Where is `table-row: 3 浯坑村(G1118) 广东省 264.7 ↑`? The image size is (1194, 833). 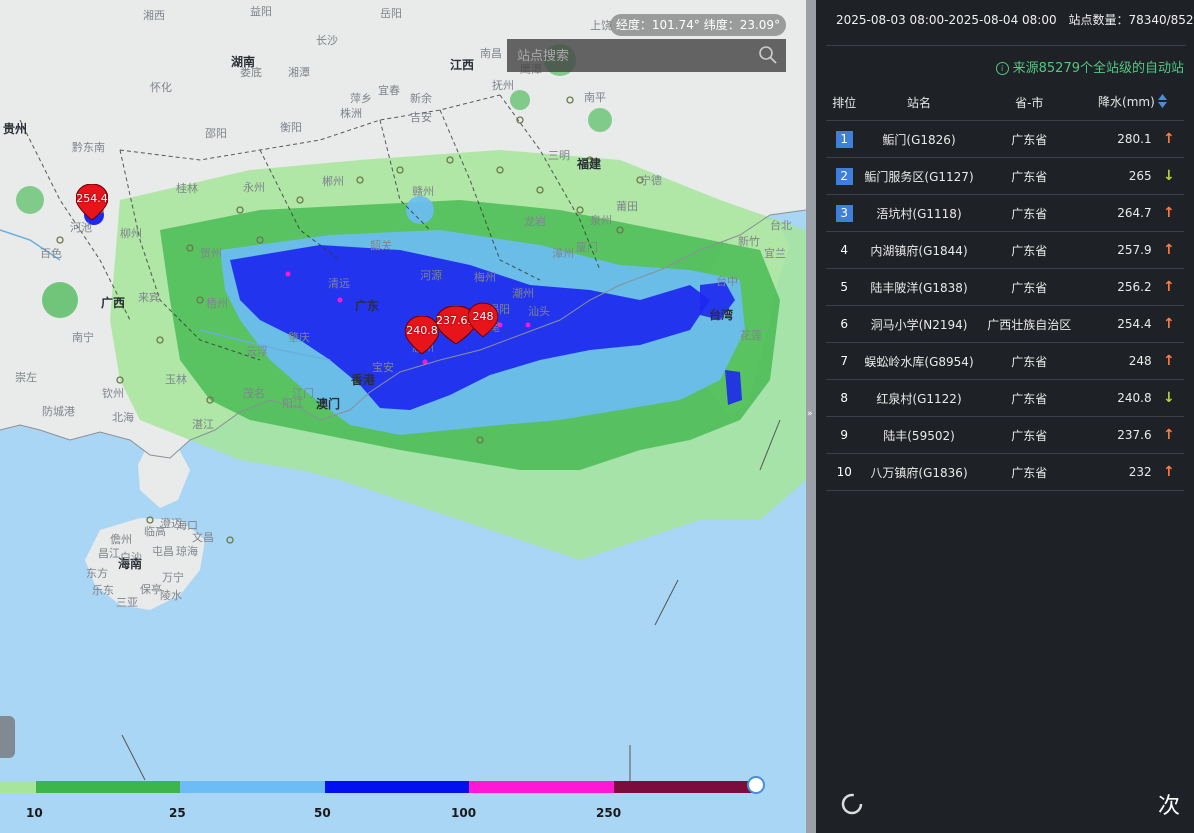 table-row: 3 浯坑村(G1118) 广东省 264.7 ↑ is located at coordinates (1005, 213).